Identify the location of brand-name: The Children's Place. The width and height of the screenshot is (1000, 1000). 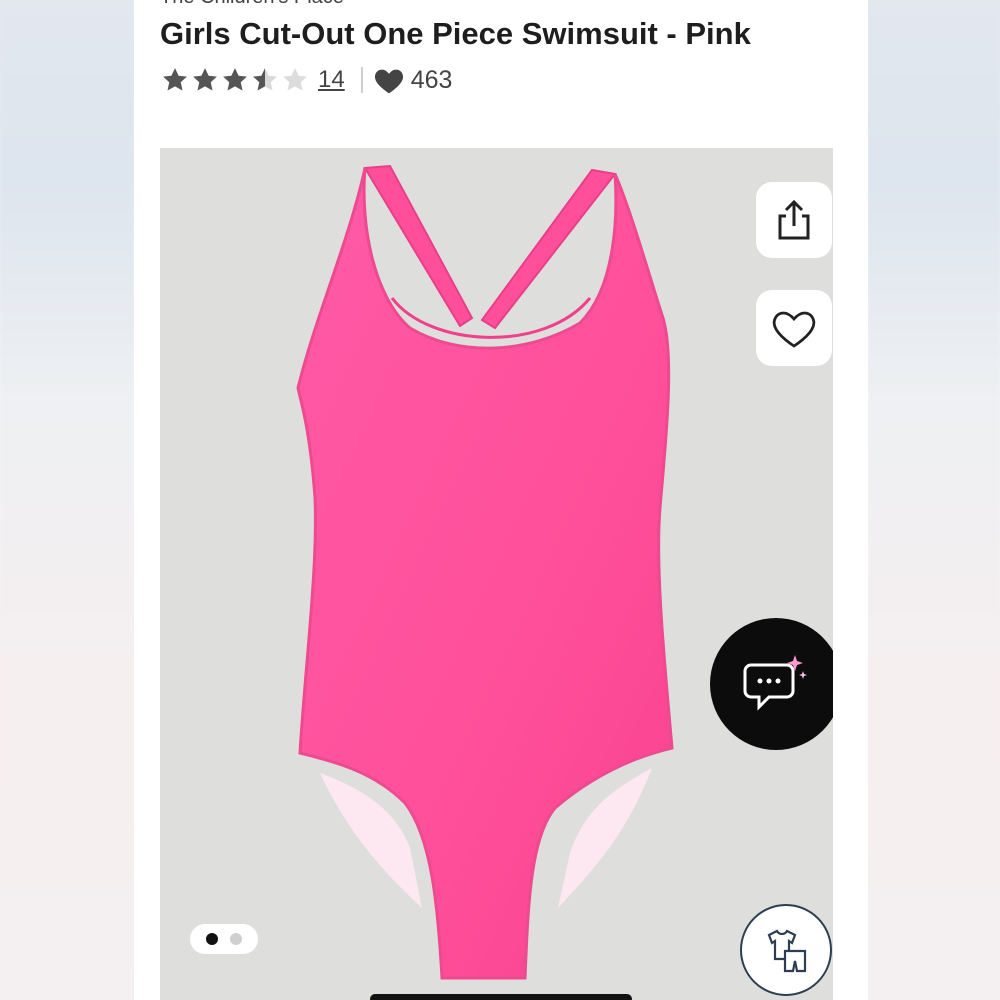
(252, 4).